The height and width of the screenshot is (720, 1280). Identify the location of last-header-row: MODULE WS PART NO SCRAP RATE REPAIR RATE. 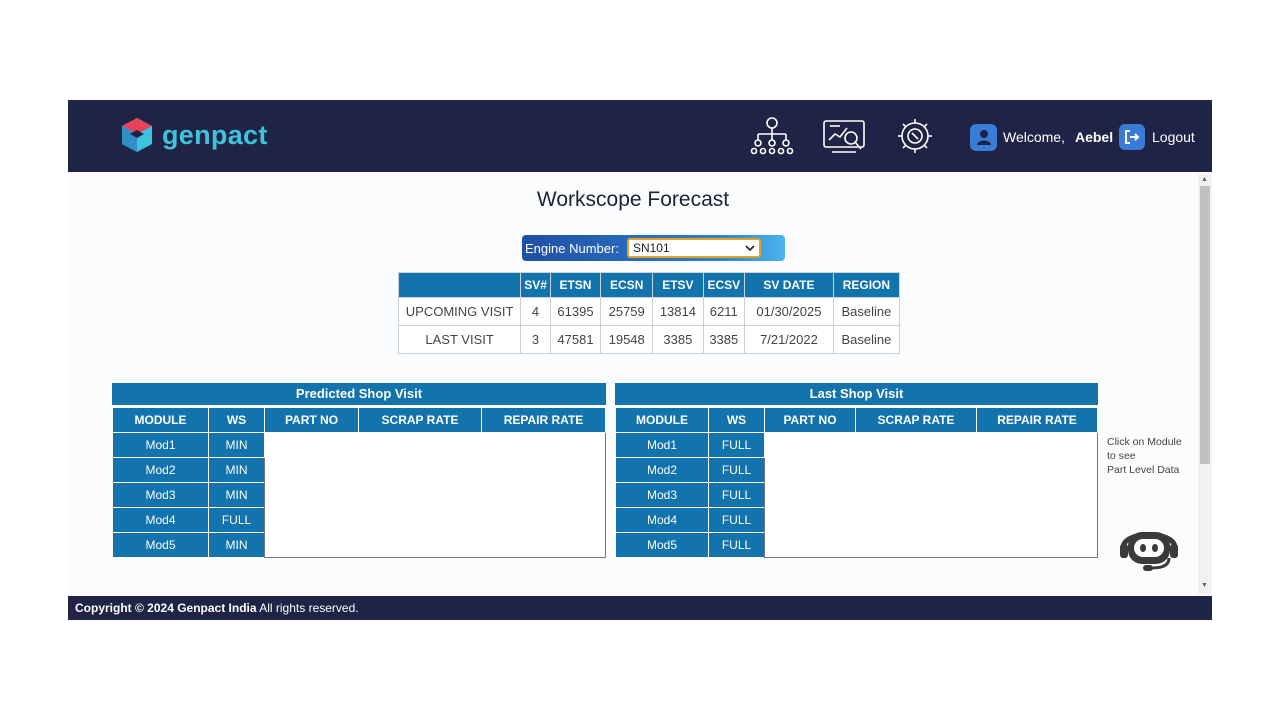
(856, 420).